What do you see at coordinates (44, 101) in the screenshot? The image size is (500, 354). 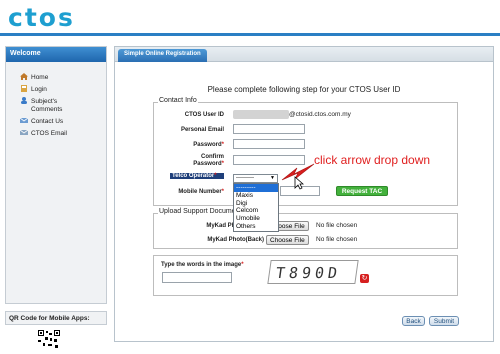 I see `sidebar-item-label: Subject's` at bounding box center [44, 101].